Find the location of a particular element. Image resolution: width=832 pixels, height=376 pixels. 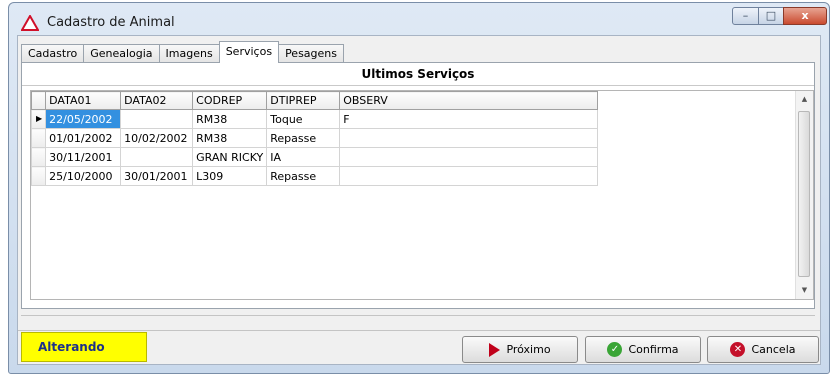

table-cell: 25/10/2000 is located at coordinates (83, 176).